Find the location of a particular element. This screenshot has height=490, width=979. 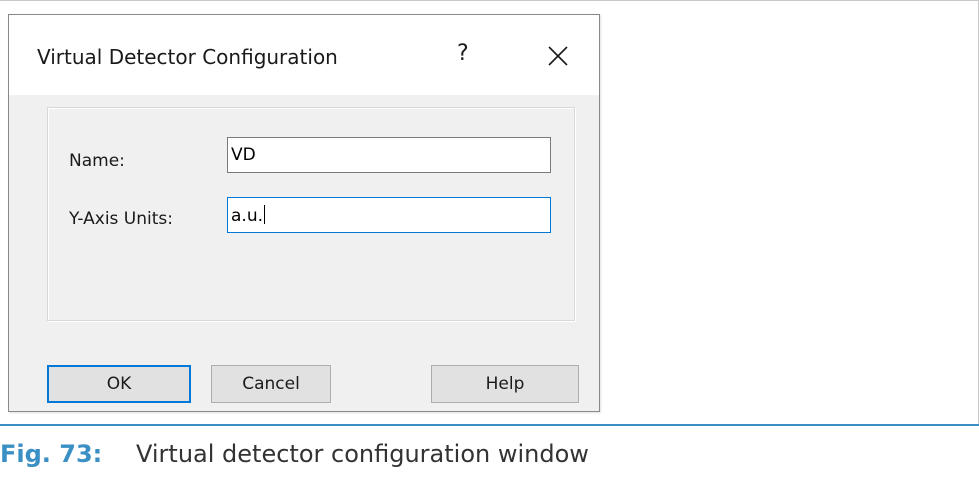

name-field: VD is located at coordinates (389, 155).